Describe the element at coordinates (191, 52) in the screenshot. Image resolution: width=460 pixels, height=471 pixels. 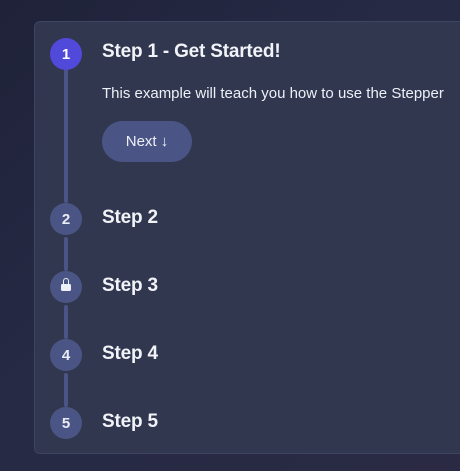
I see `step-1-title: Step 1 - Get Started!` at that location.